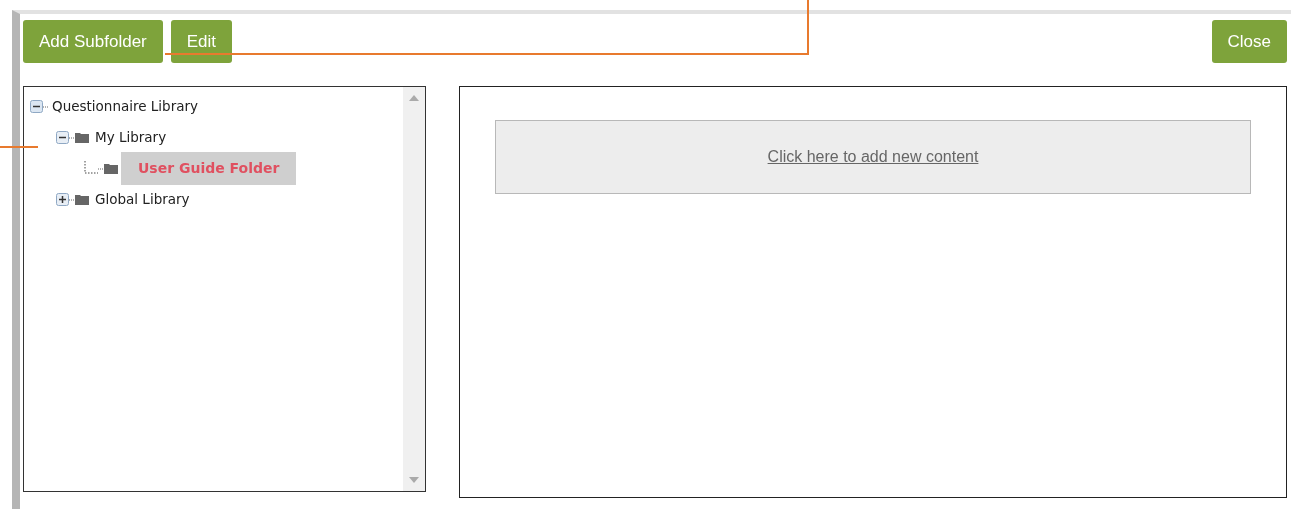 Image resolution: width=1291 pixels, height=509 pixels. Describe the element at coordinates (131, 137) in the screenshot. I see `tree-item: My Library` at that location.